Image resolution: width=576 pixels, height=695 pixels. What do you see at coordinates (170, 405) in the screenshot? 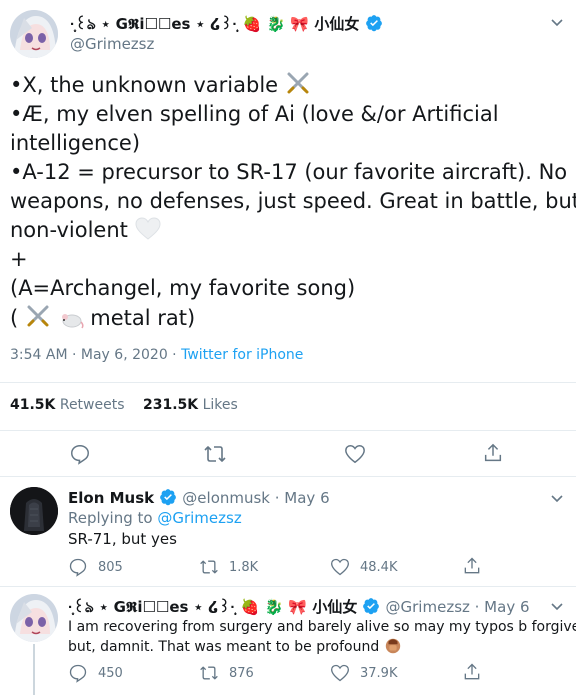
I see `likes-count: 231.5K` at bounding box center [170, 405].